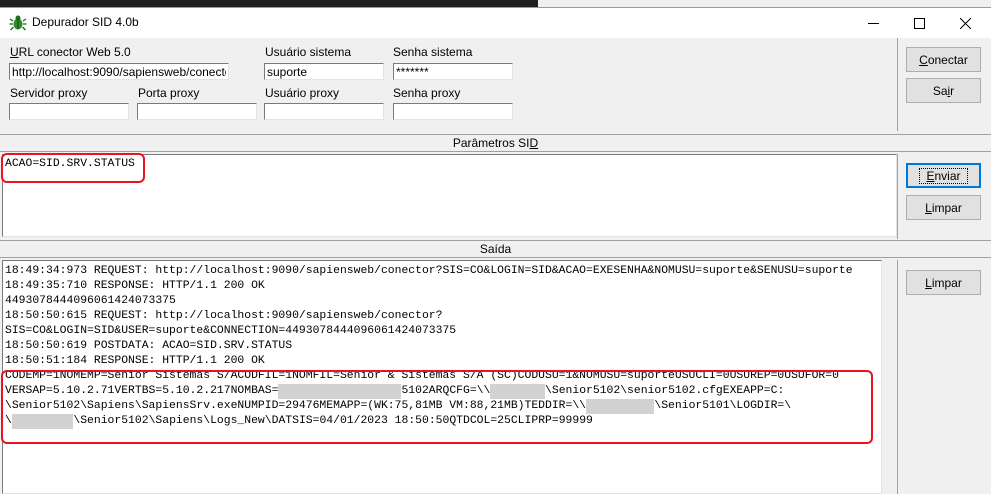  Describe the element at coordinates (723, 406) in the screenshot. I see `status-segment: \Senior5101\LOGDIR=\` at that location.